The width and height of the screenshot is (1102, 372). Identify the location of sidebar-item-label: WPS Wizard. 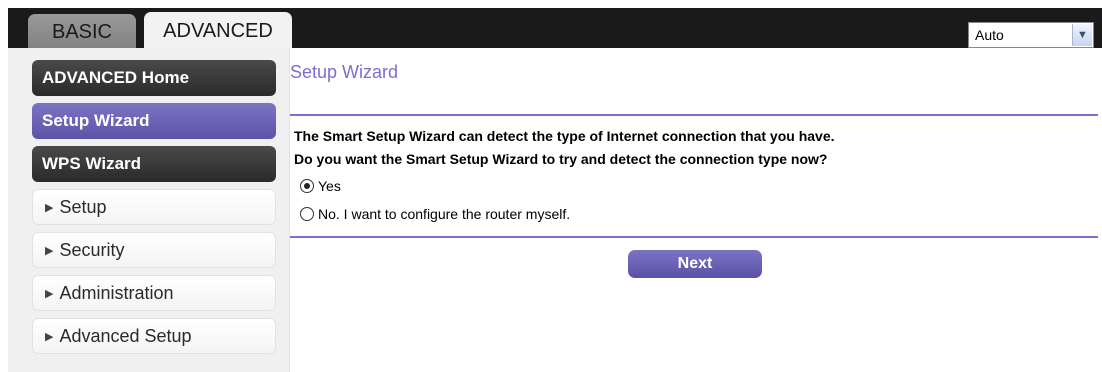
(92, 163).